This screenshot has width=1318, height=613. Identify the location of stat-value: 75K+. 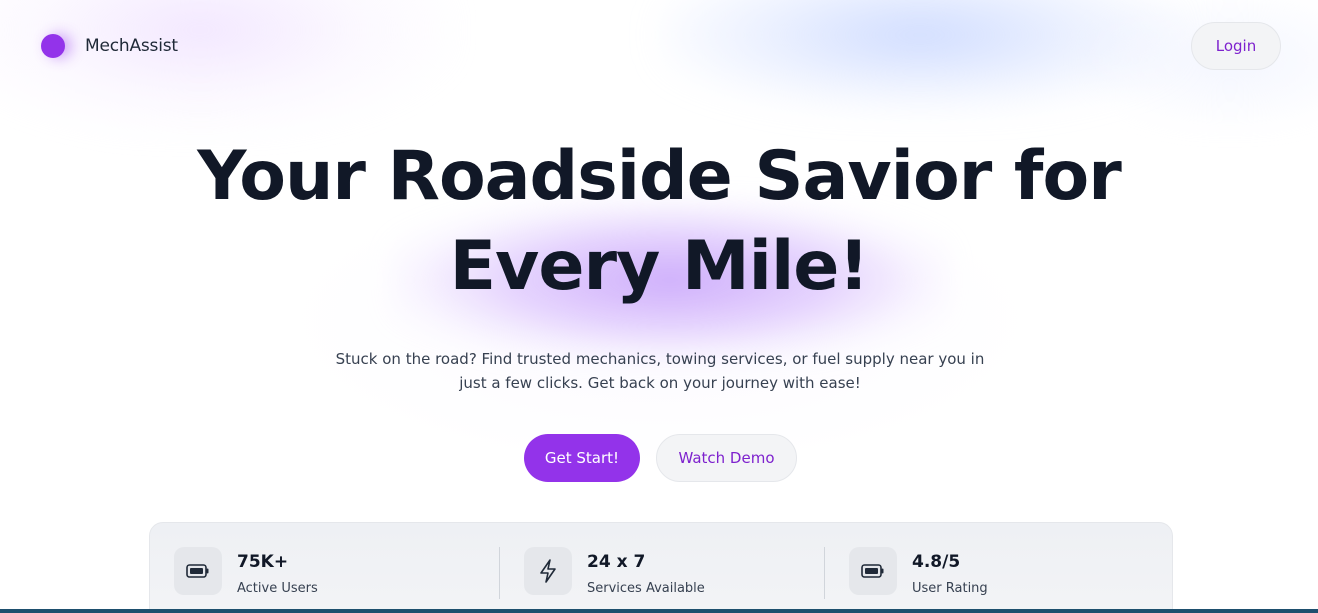
(263, 562).